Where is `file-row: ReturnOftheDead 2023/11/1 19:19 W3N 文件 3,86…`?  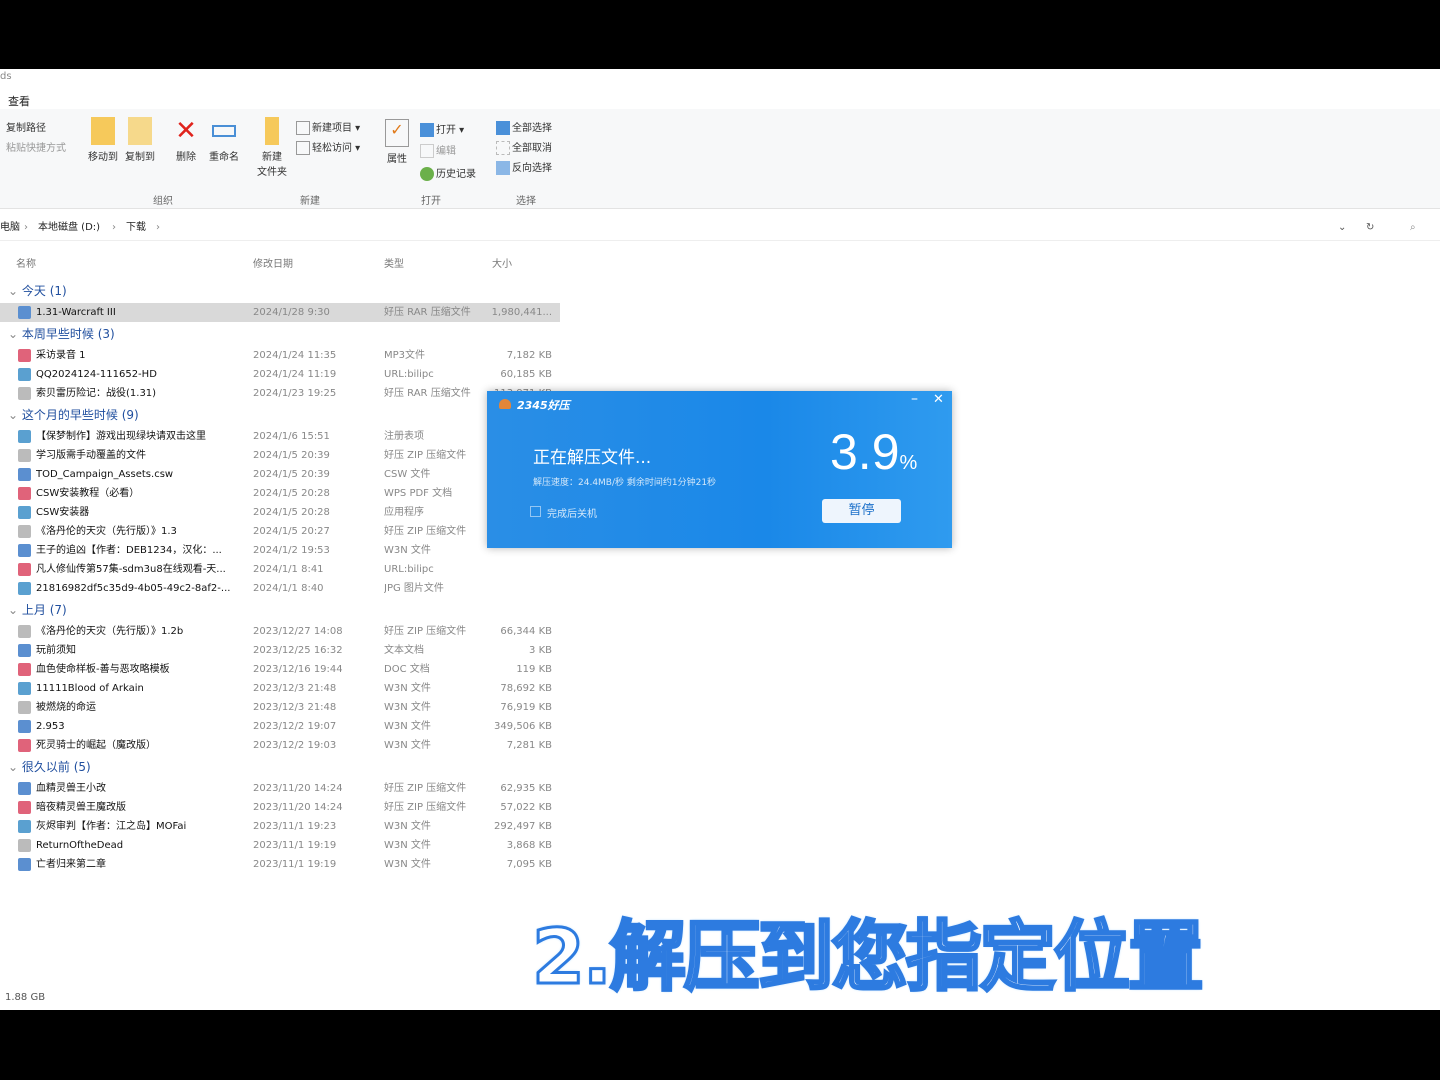
file-row: ReturnOftheDead 2023/11/1 19:19 W3N 文件 3,86… is located at coordinates (280, 845).